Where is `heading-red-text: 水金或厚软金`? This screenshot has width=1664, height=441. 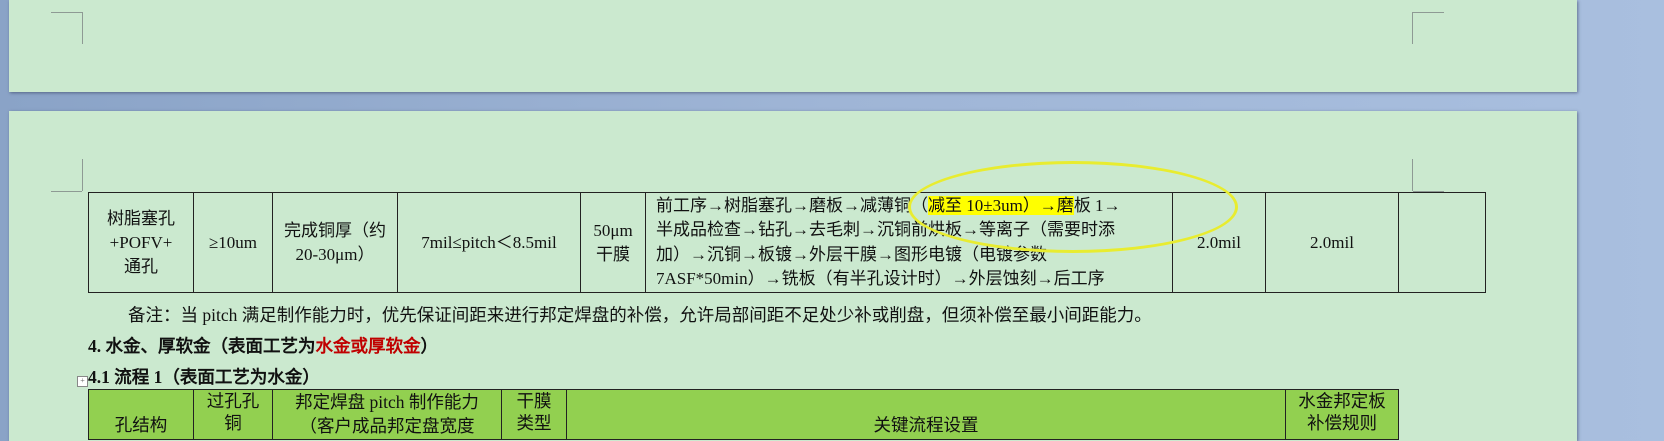
heading-red-text: 水金或厚软金 is located at coordinates (368, 346).